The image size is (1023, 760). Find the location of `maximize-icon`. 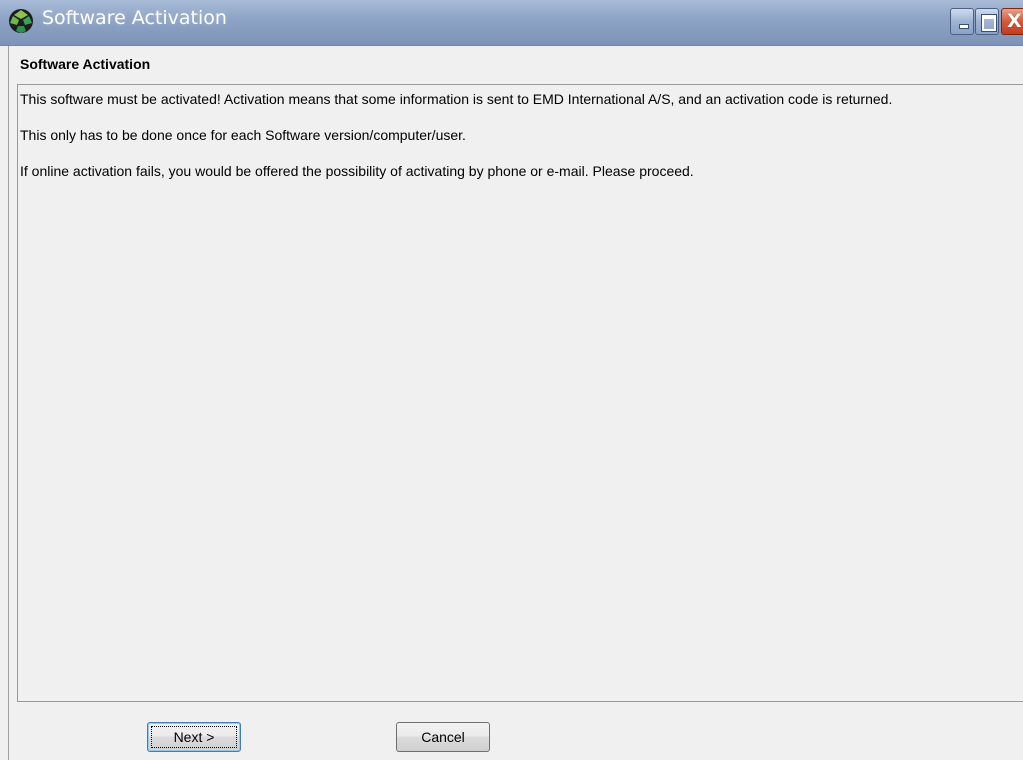

maximize-icon is located at coordinates (989, 23).